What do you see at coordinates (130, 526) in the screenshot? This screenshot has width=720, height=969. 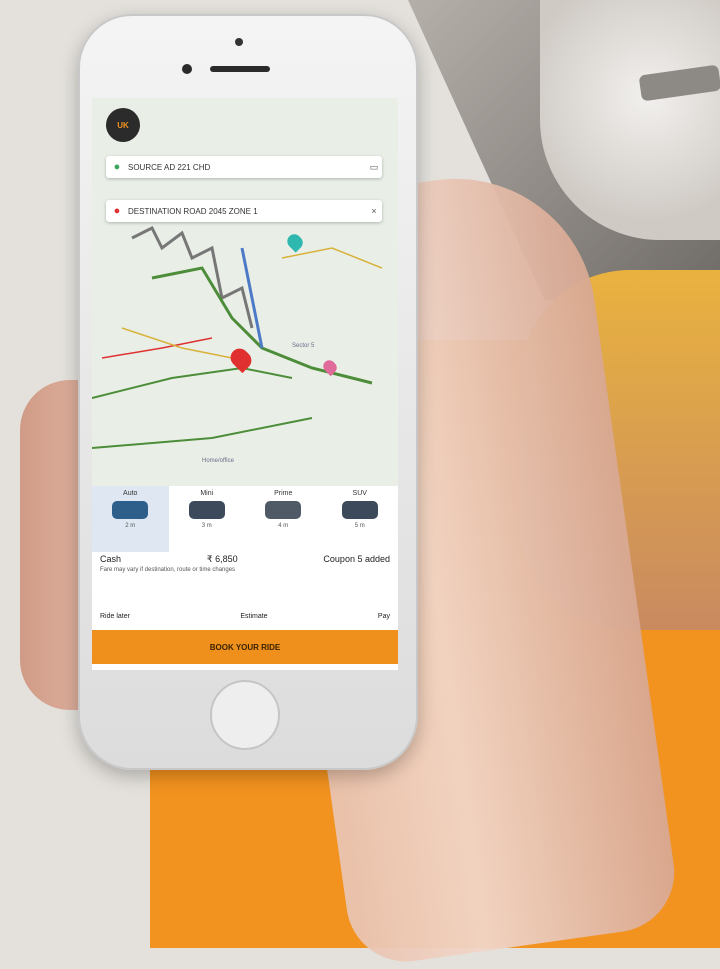 I see `ride-option-eta: 2 m` at bounding box center [130, 526].